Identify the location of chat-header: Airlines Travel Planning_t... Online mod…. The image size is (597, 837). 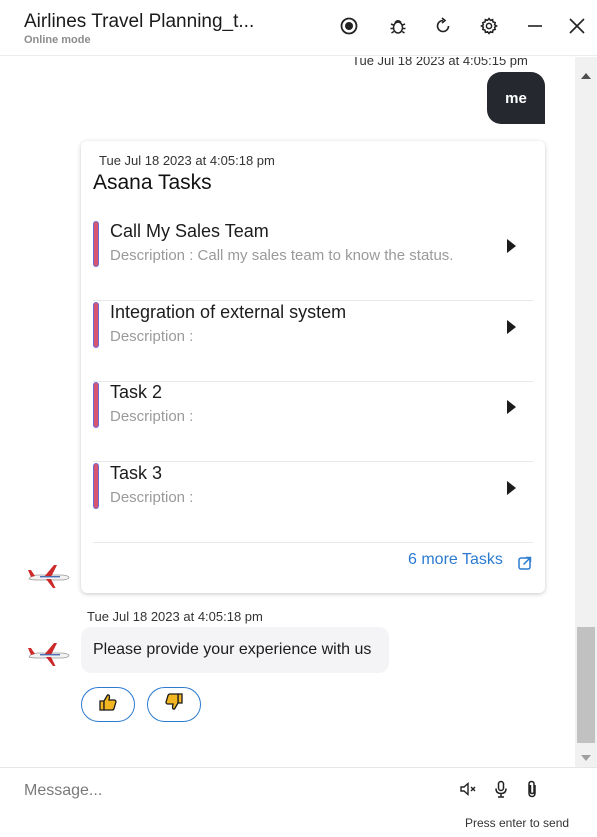
(298, 28).